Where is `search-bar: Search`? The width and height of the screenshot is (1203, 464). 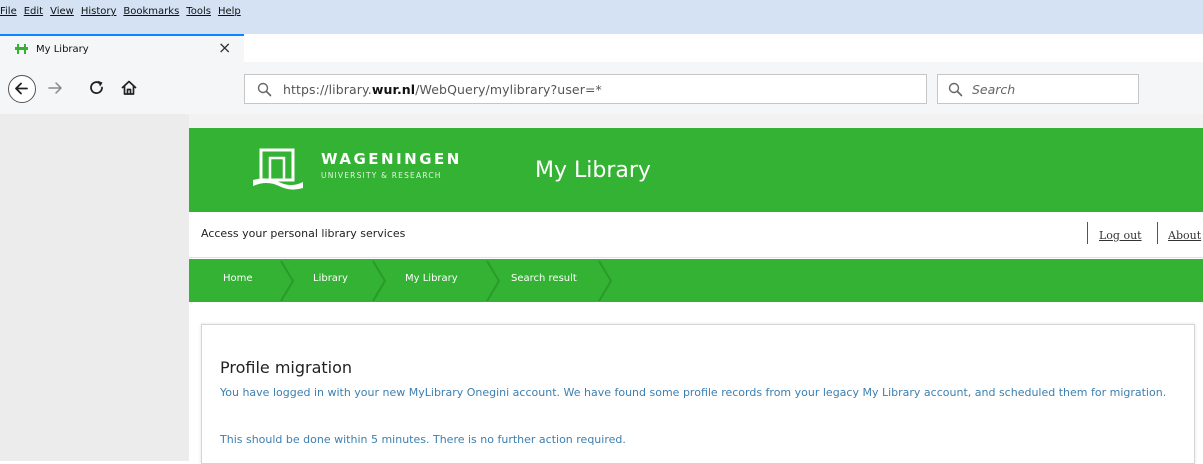 search-bar: Search is located at coordinates (1038, 89).